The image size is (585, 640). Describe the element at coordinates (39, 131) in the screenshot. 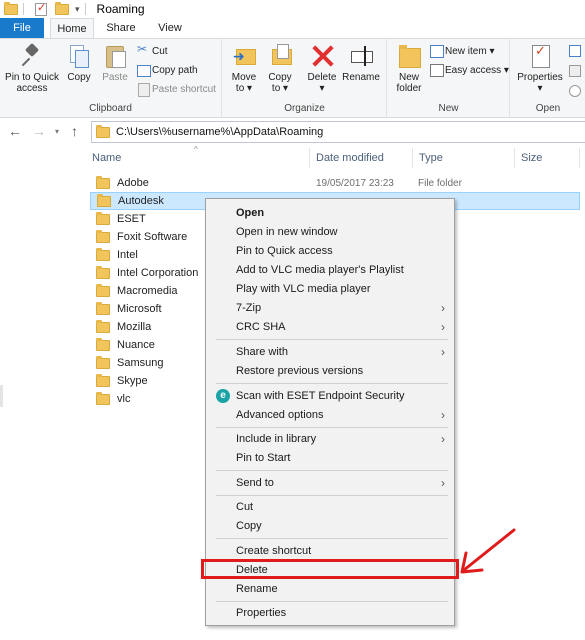

I see `forward-arrow-icon: →` at that location.